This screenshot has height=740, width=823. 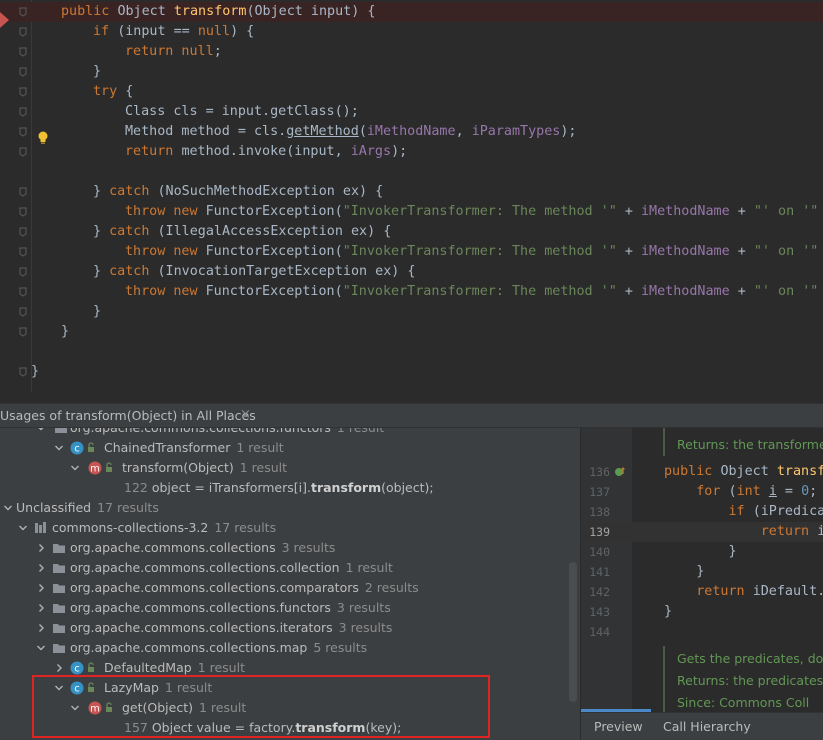 I want to click on svg-text: c, so click(x=77, y=669).